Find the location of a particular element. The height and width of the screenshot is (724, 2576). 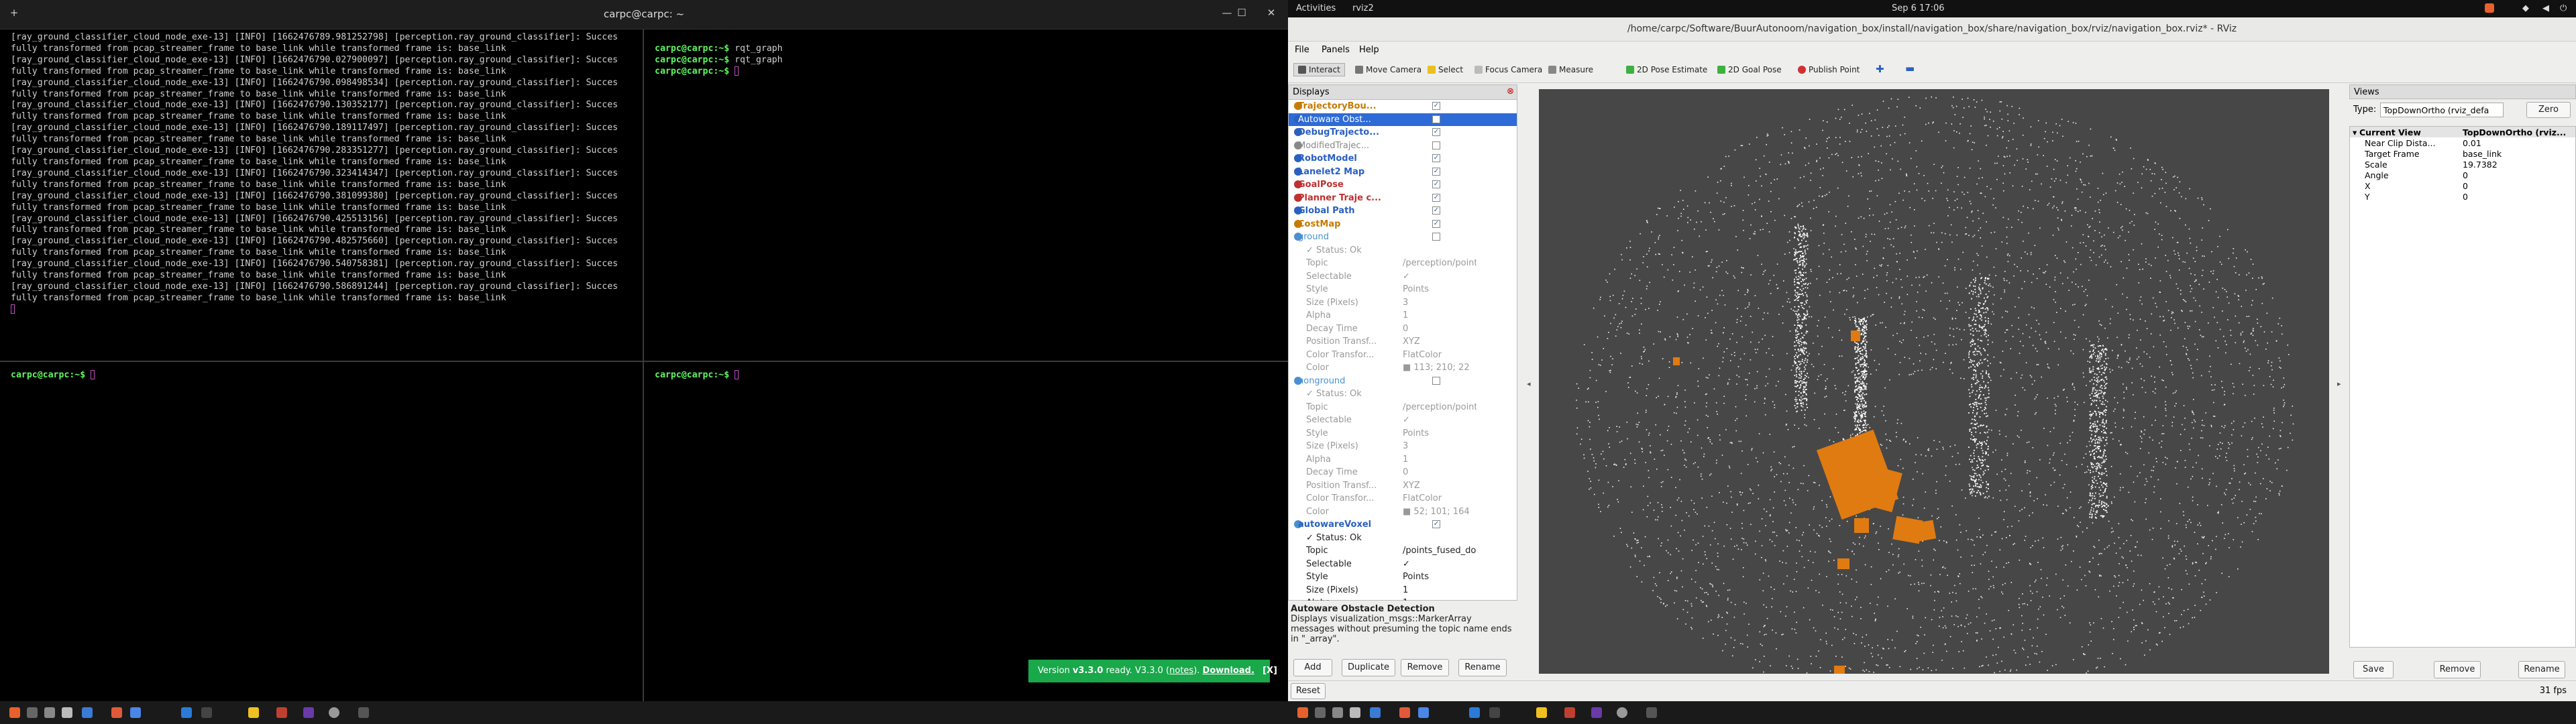

close-panel-icon: ⊗ is located at coordinates (1510, 92).